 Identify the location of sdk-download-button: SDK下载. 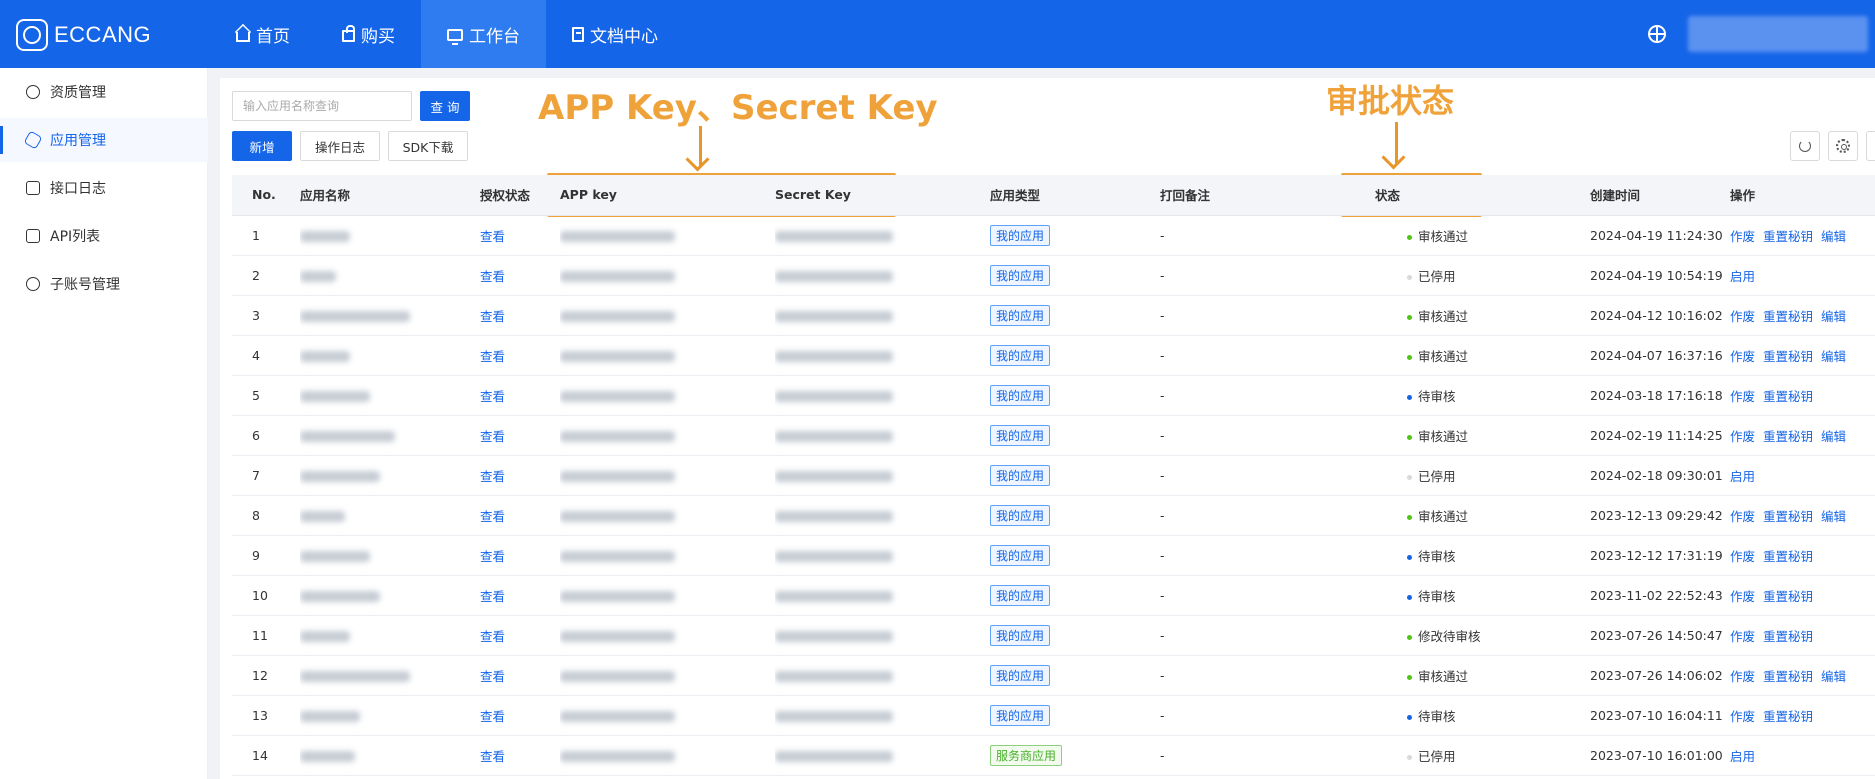
(428, 146).